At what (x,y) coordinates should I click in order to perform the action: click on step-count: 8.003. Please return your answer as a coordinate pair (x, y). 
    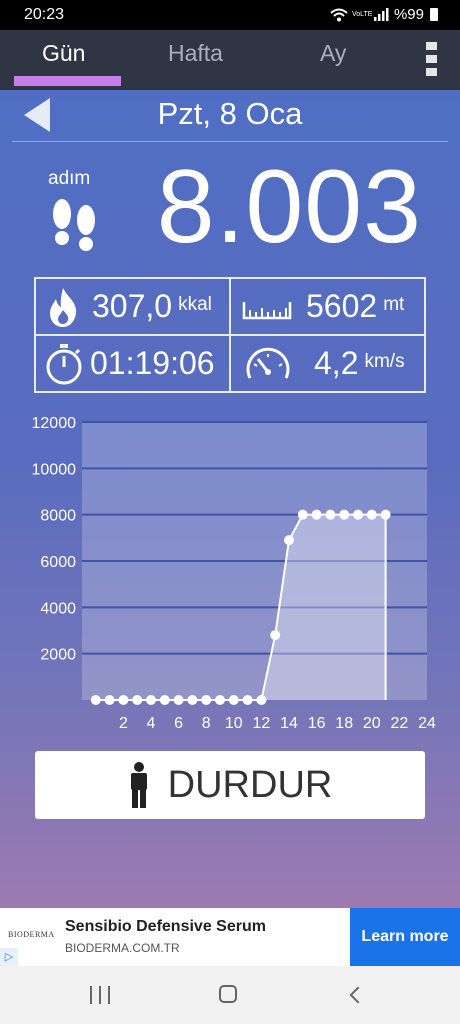
    Looking at the image, I should click on (289, 207).